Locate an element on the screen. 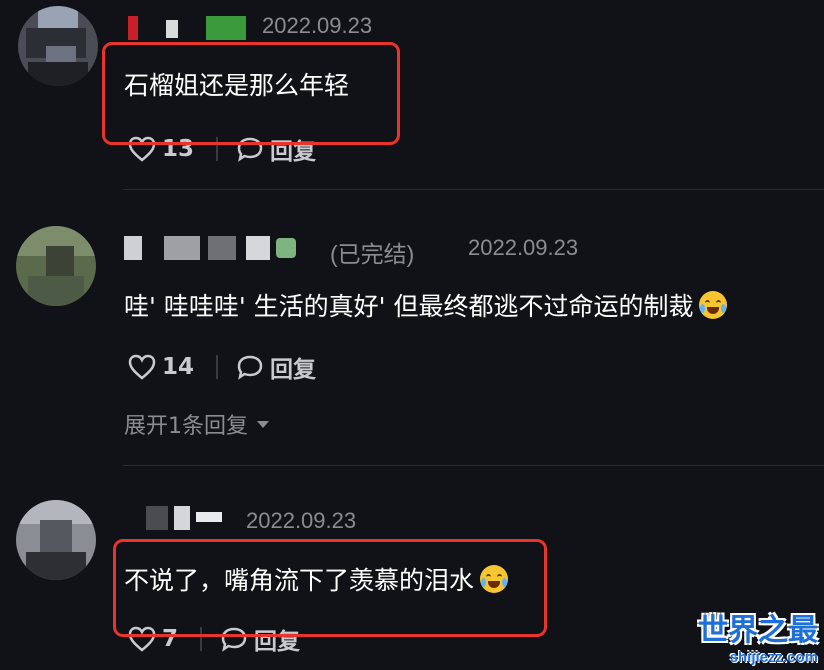 Image resolution: width=824 pixels, height=670 pixels. heart-icon is located at coordinates (142, 367).